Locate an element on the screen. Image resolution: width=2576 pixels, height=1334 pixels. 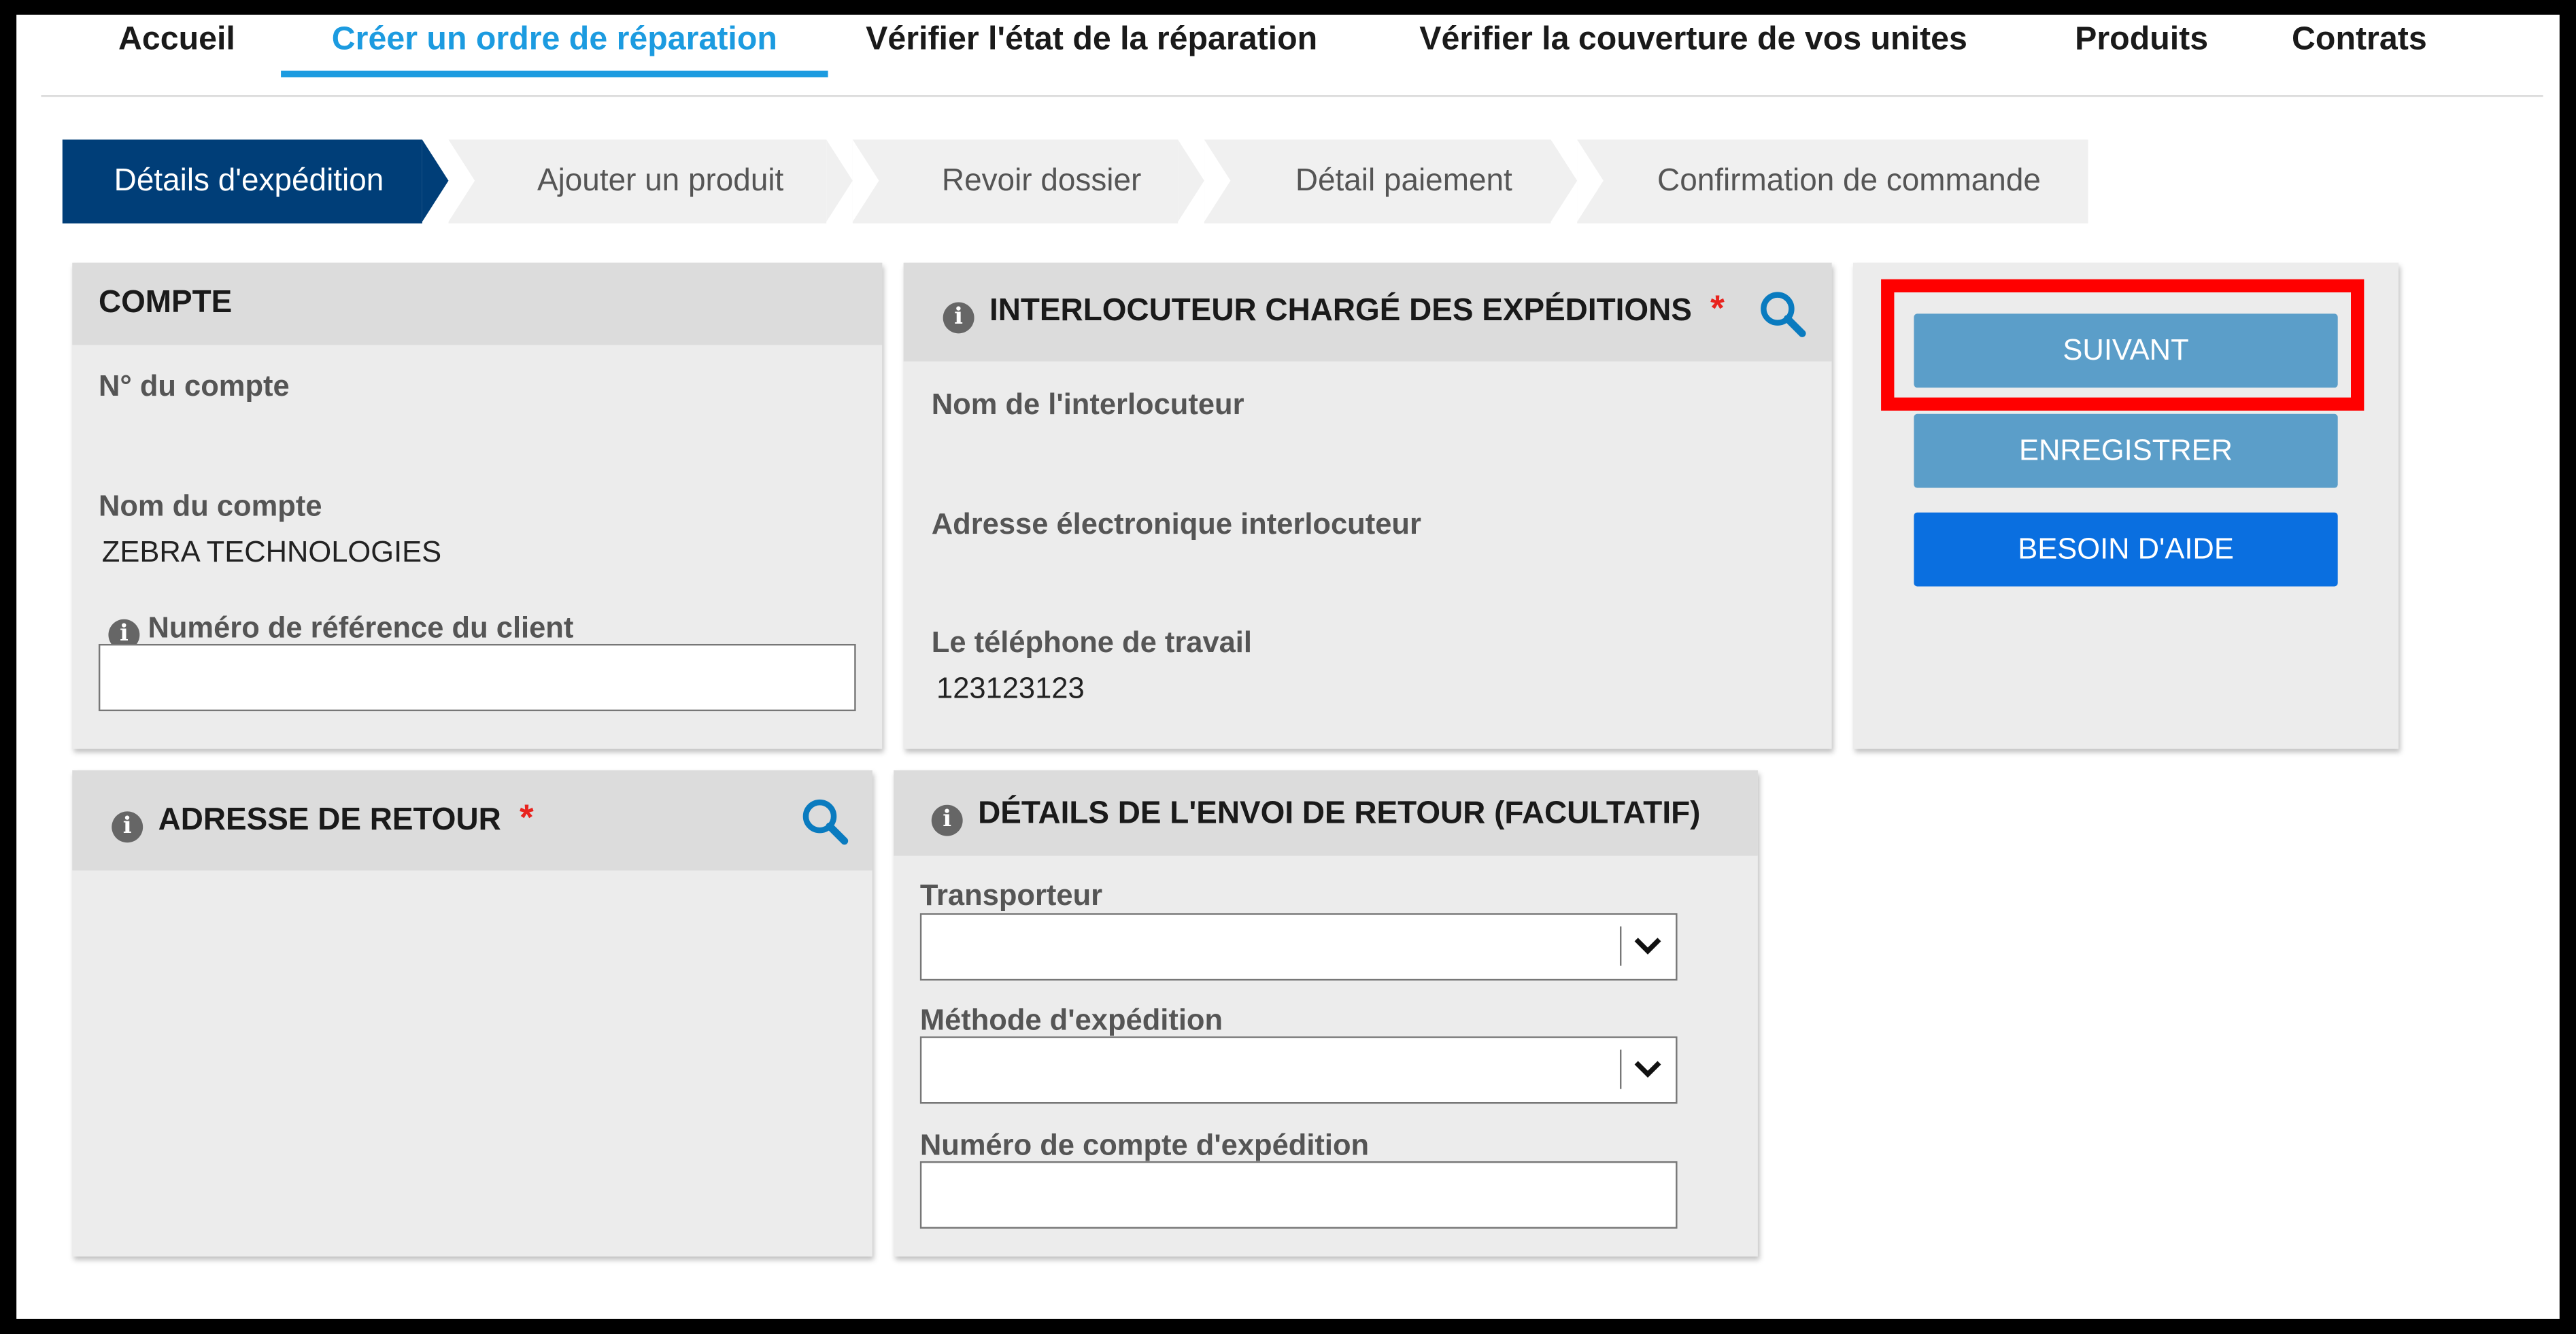
reference-input is located at coordinates (477, 677).